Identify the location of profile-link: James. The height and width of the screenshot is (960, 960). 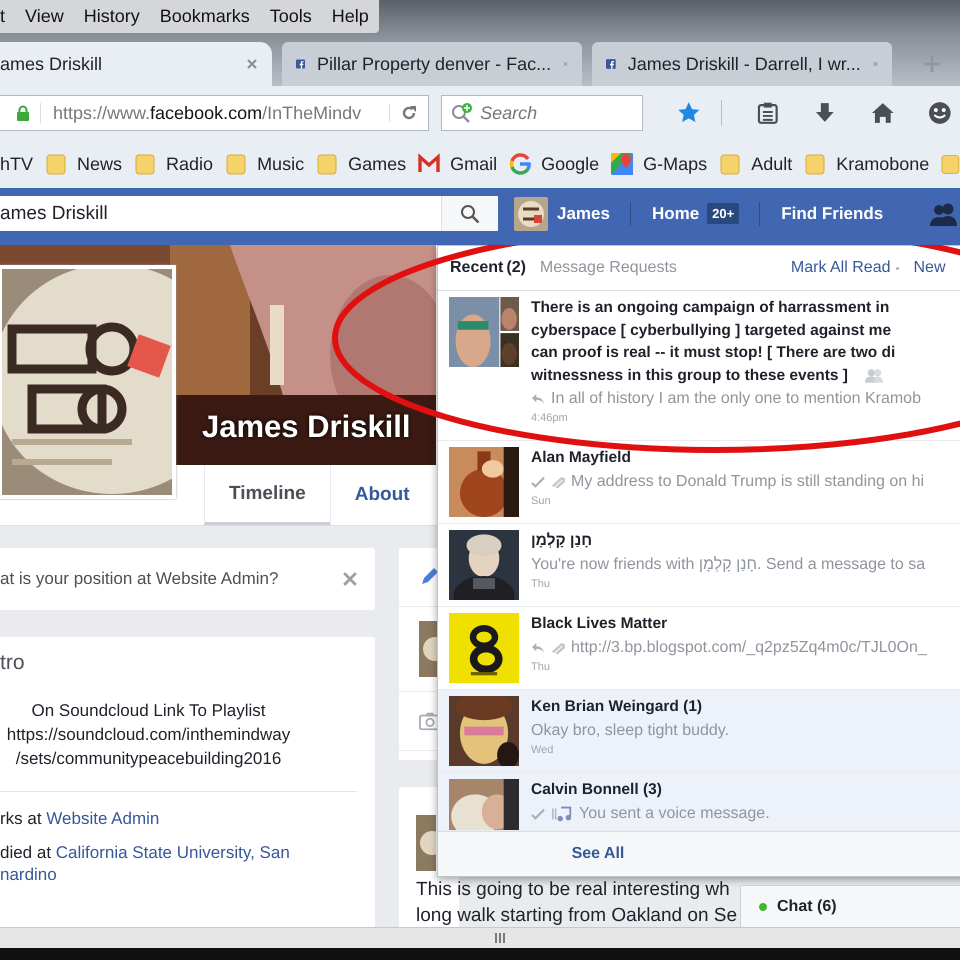
(583, 214).